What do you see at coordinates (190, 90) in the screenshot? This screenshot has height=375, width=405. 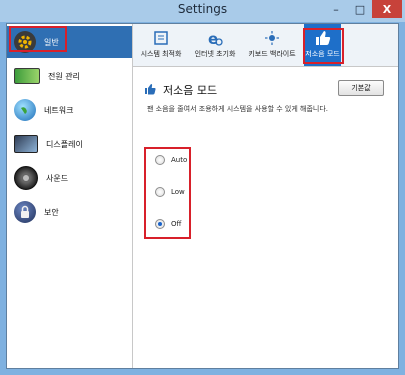 I see `section-title: 저소음 모드` at bounding box center [190, 90].